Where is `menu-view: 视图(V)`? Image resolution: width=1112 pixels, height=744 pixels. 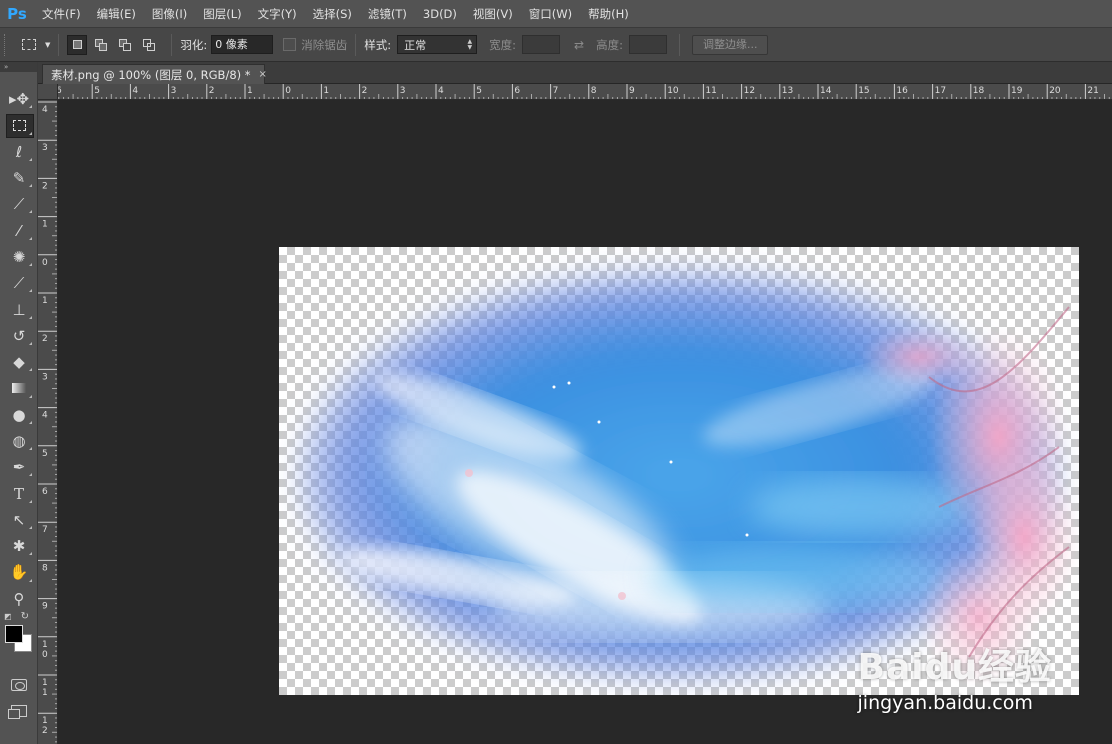 menu-view: 视图(V) is located at coordinates (493, 14).